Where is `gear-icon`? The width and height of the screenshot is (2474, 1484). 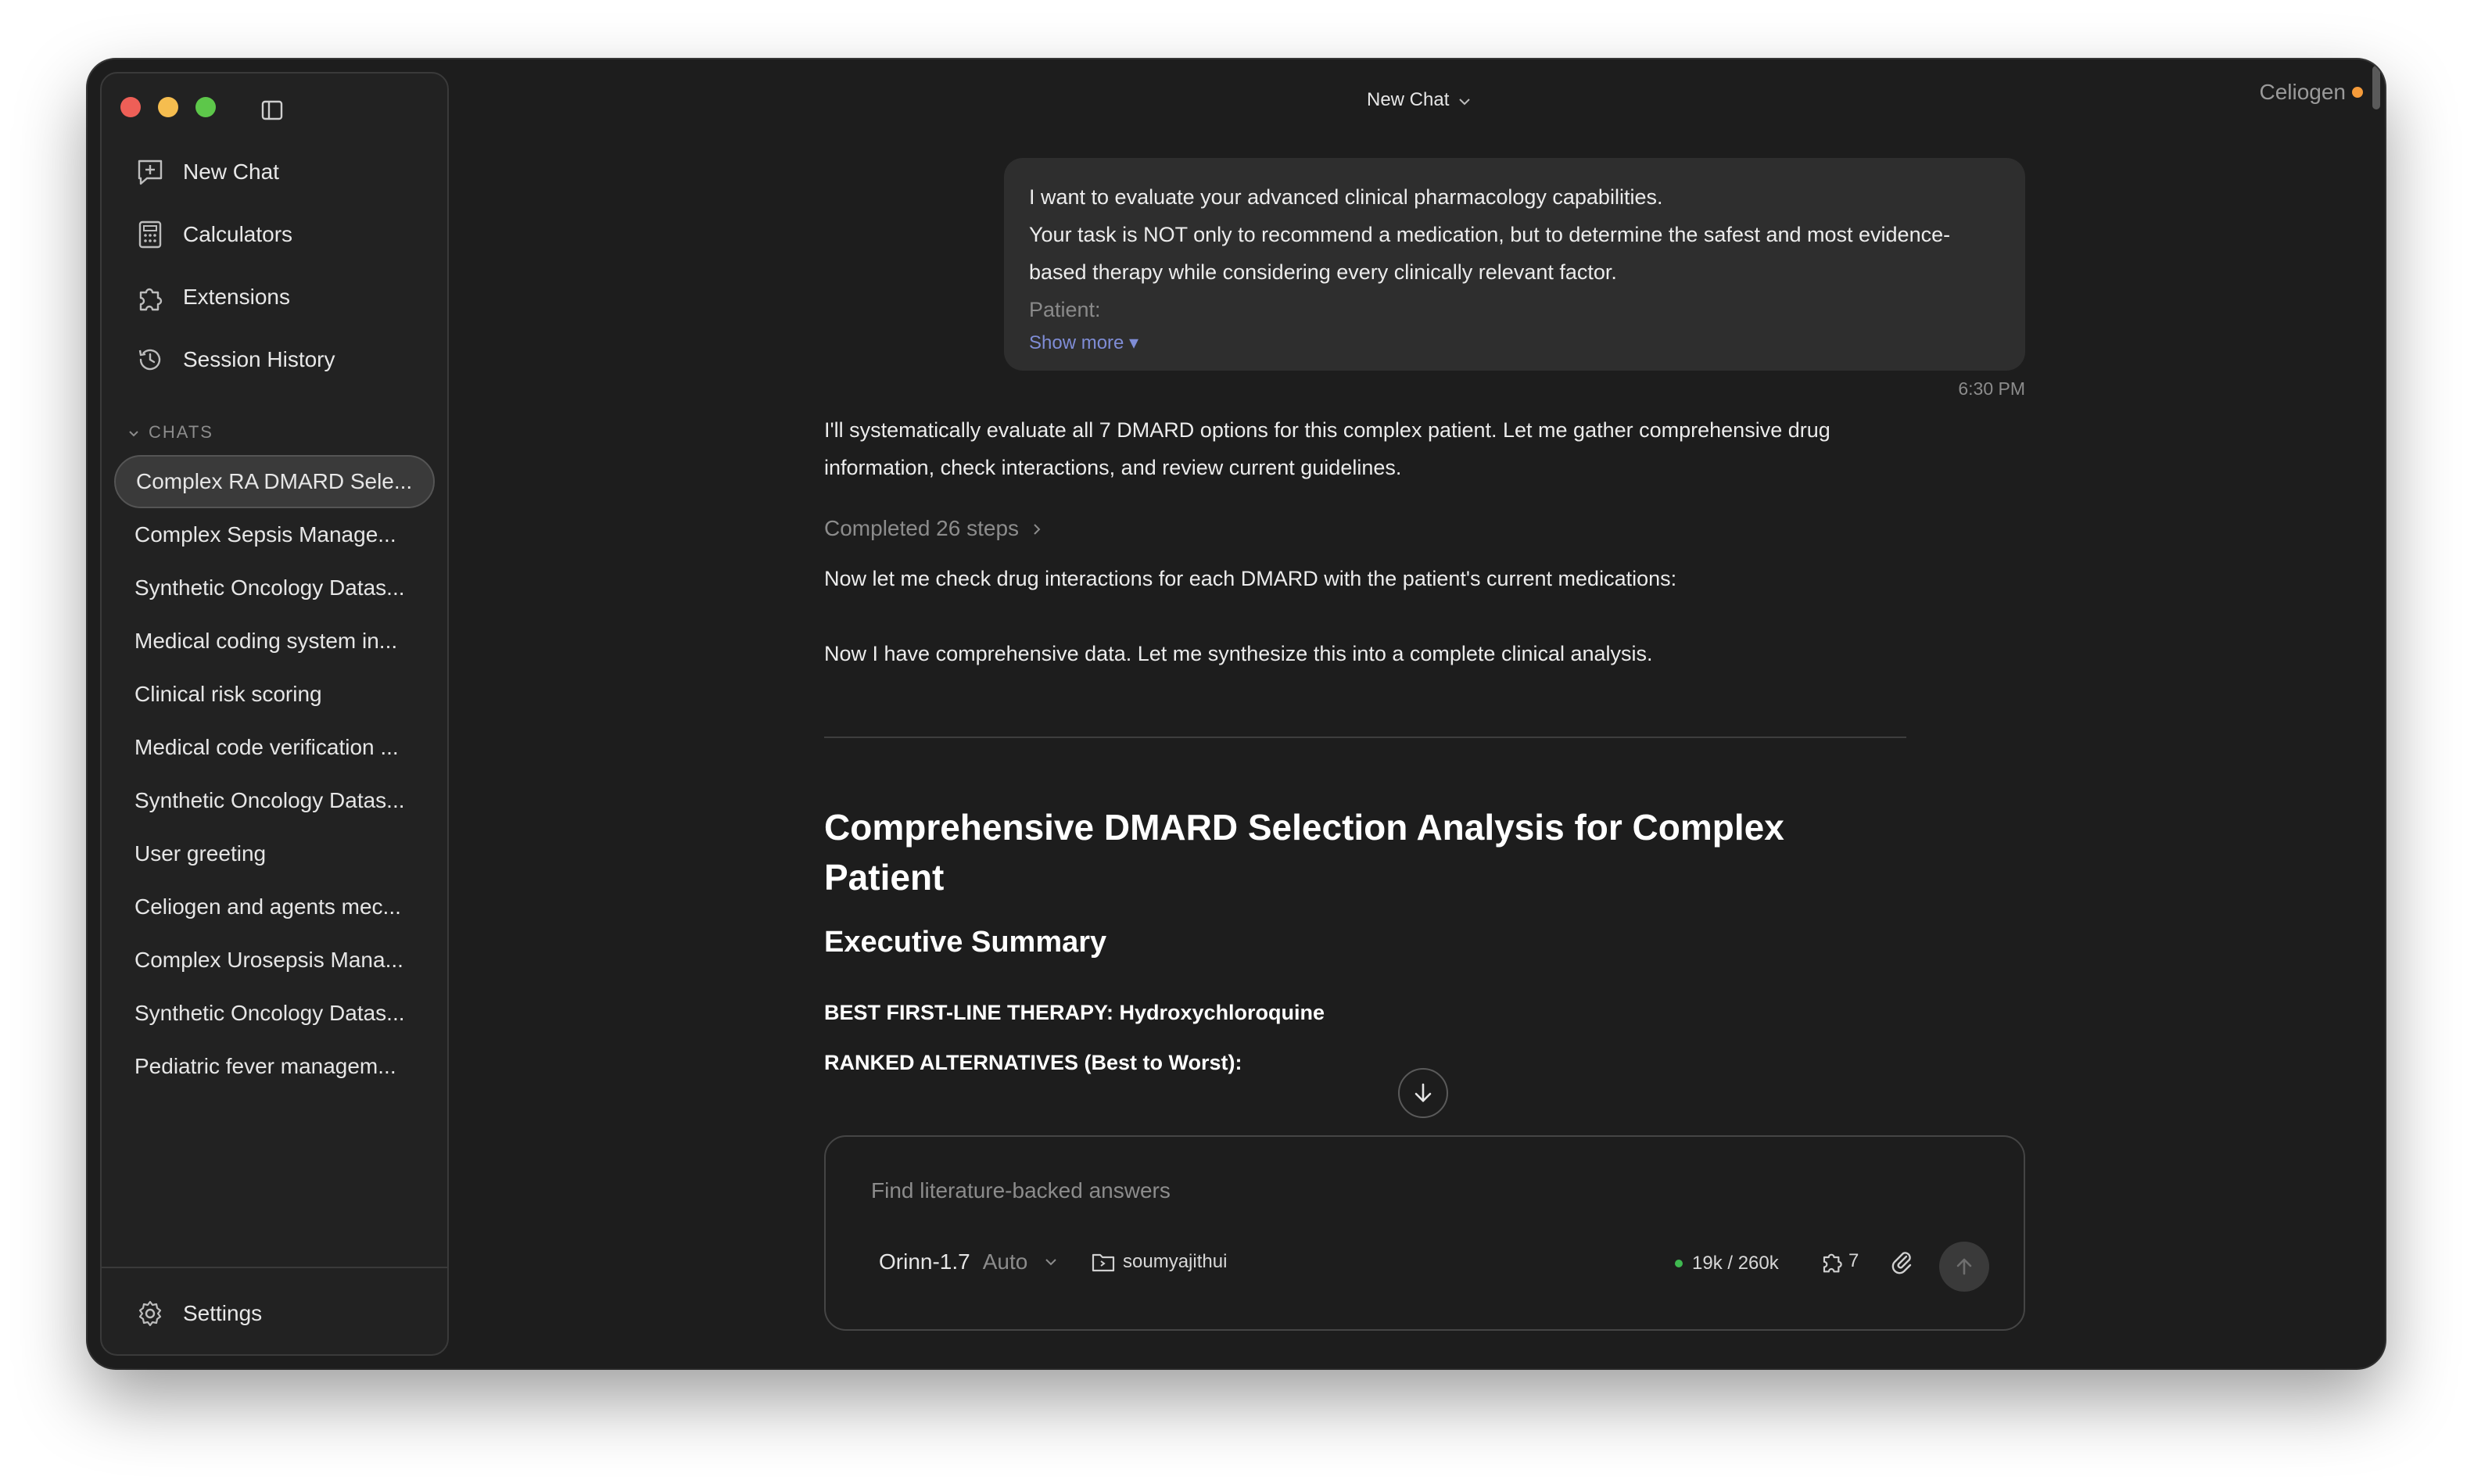
gear-icon is located at coordinates (150, 1313).